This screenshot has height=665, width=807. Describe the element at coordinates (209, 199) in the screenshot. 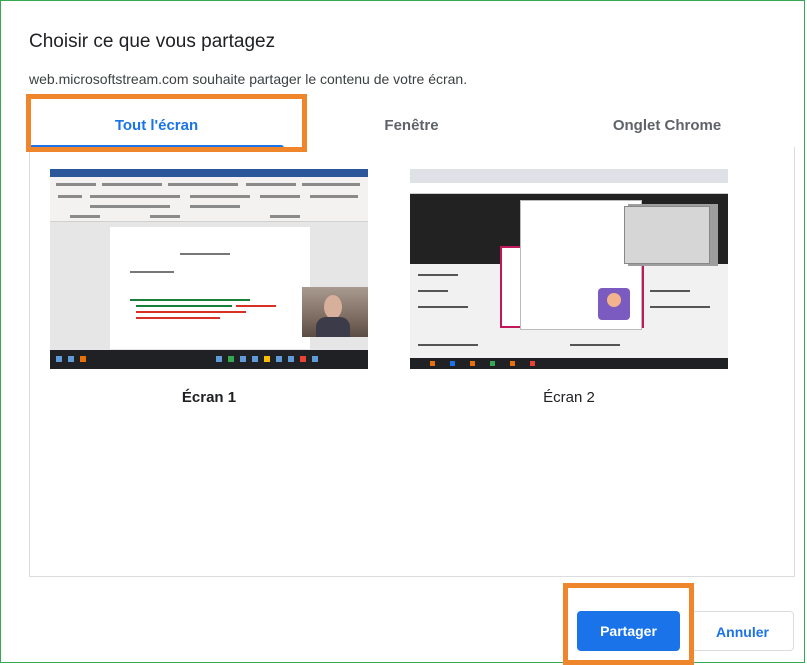

I see `word-ribbon` at that location.